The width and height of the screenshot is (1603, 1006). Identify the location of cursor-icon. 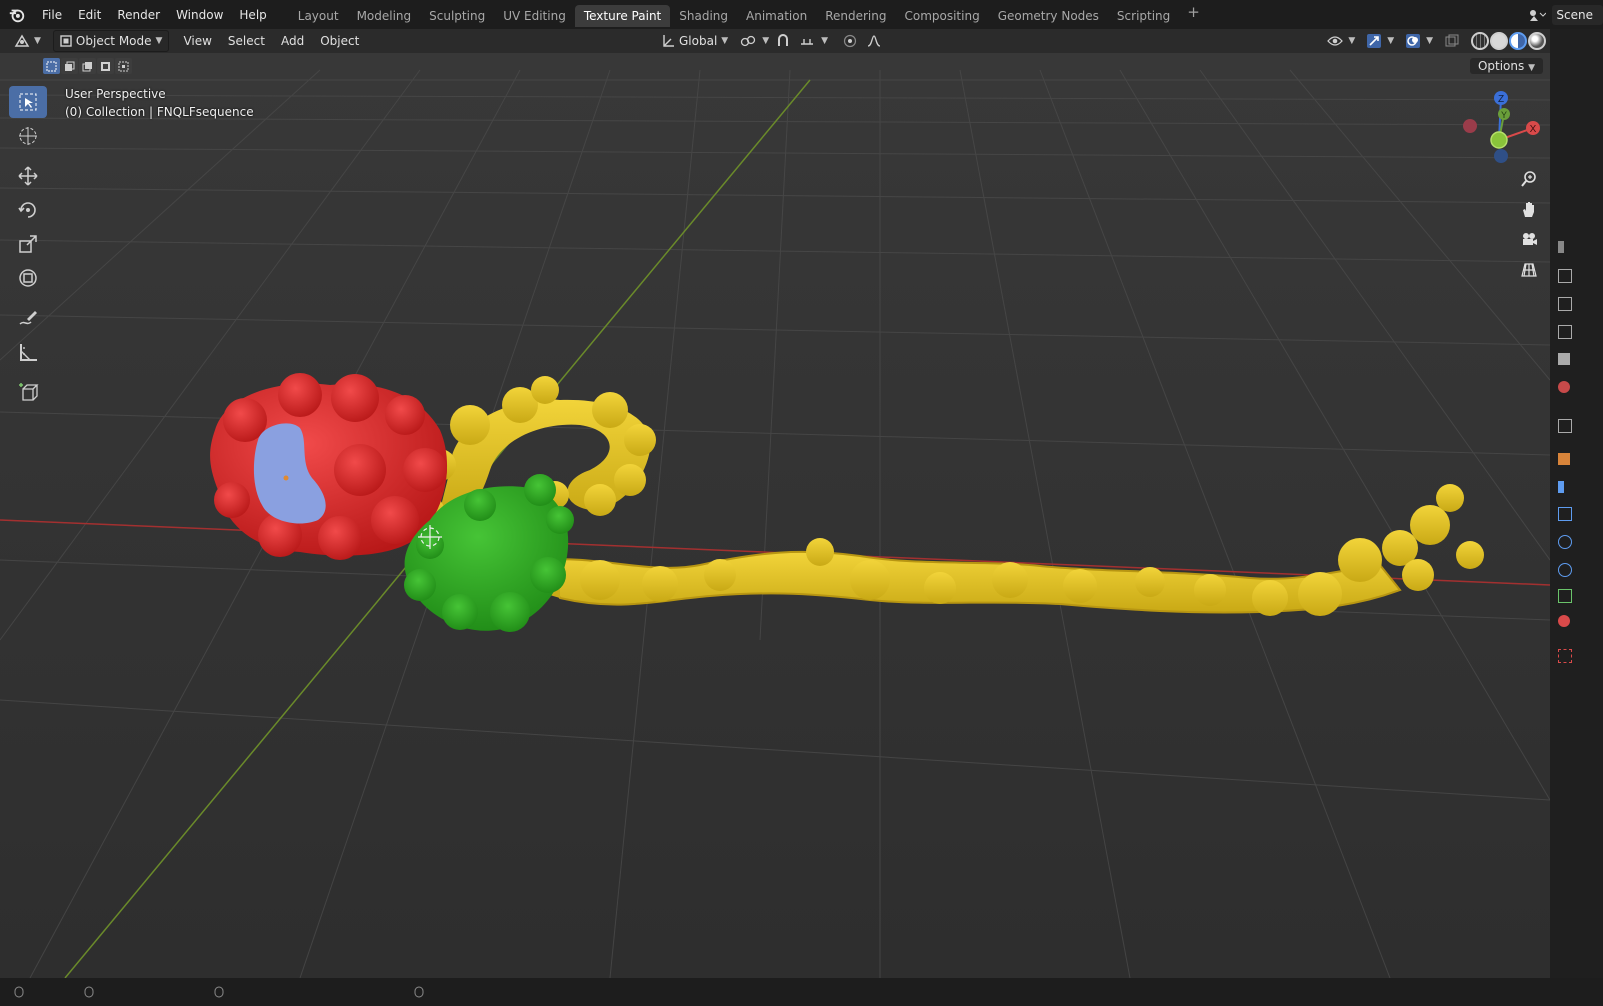
(28, 136).